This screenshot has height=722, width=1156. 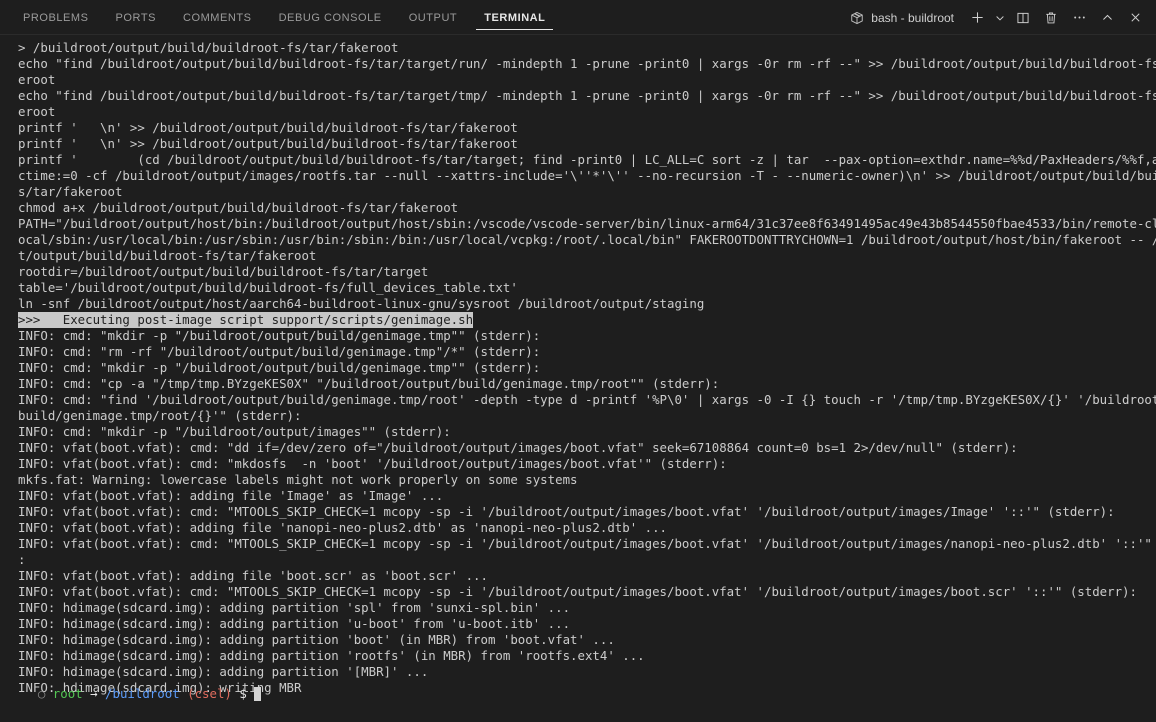 What do you see at coordinates (587, 256) in the screenshot?
I see `terminal-line: t/output/build/buildroot-fs/tar/fakeroot` at bounding box center [587, 256].